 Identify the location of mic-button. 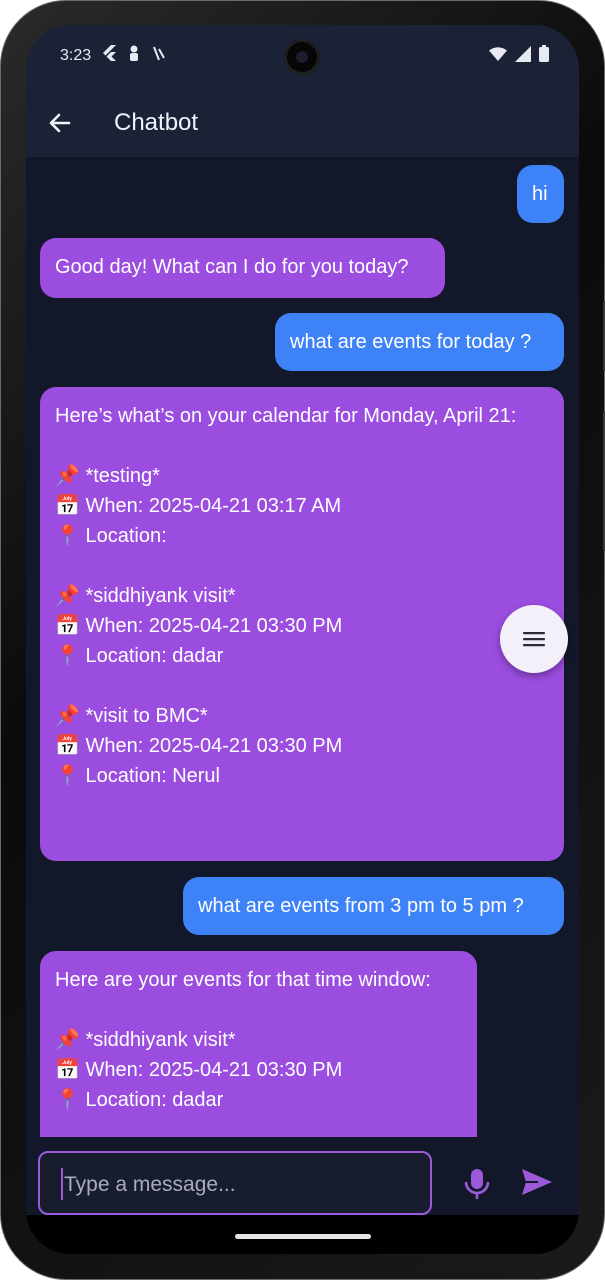
(477, 1184).